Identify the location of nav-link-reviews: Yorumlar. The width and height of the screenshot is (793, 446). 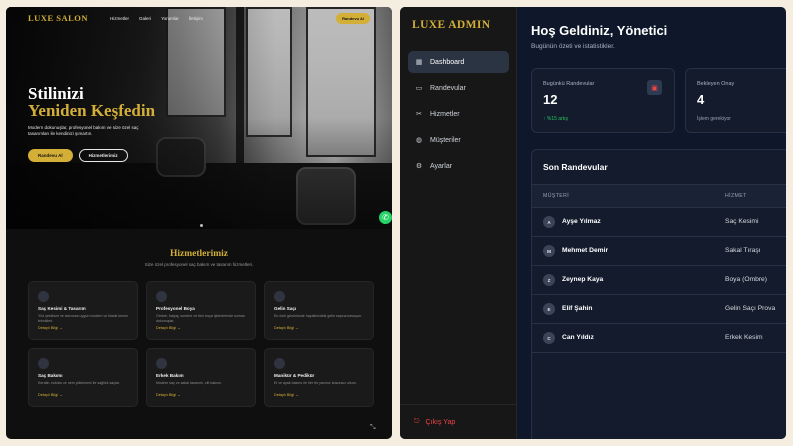
(170, 18).